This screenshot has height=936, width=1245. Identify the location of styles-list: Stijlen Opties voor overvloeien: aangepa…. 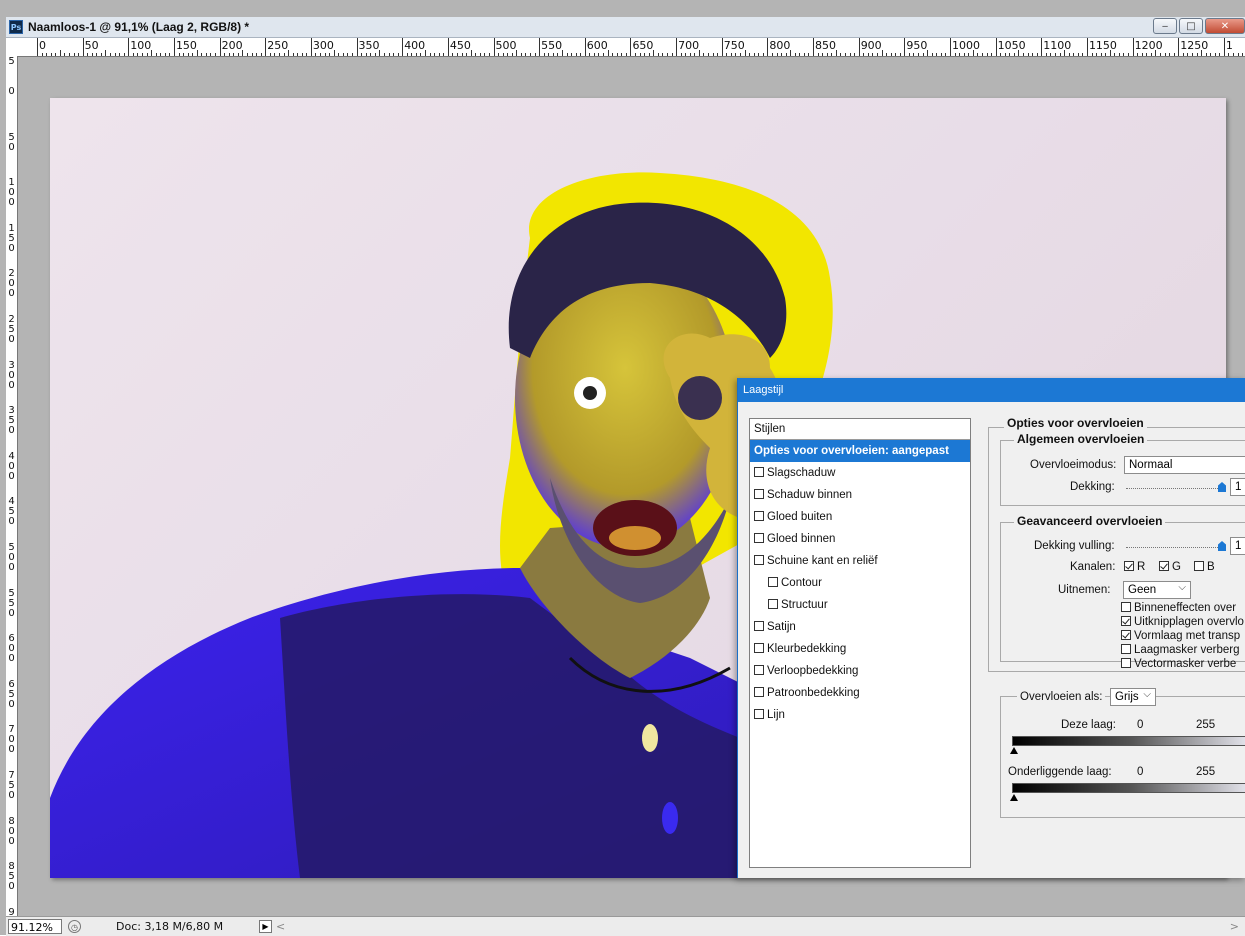
(860, 643).